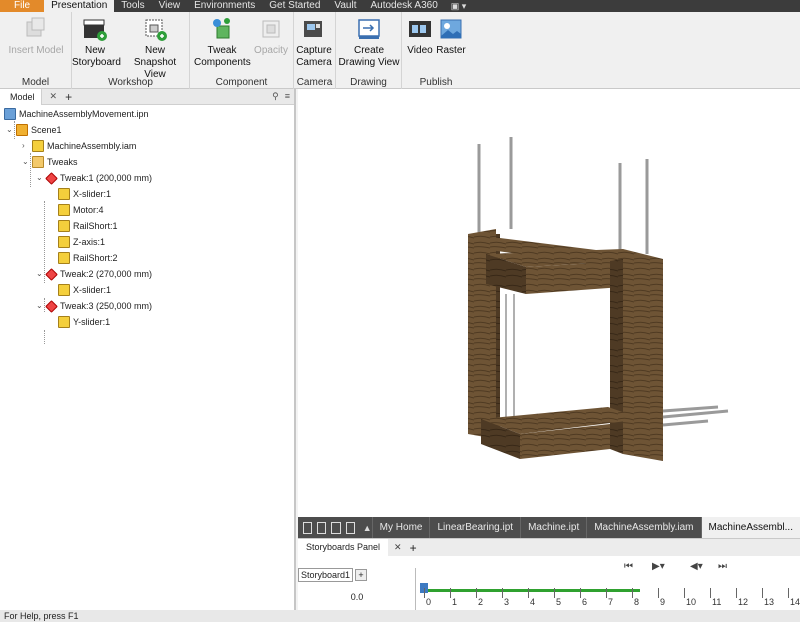 This screenshot has height=622, width=800. I want to click on new-storyboard-button: New Storyboard, so click(96, 42).